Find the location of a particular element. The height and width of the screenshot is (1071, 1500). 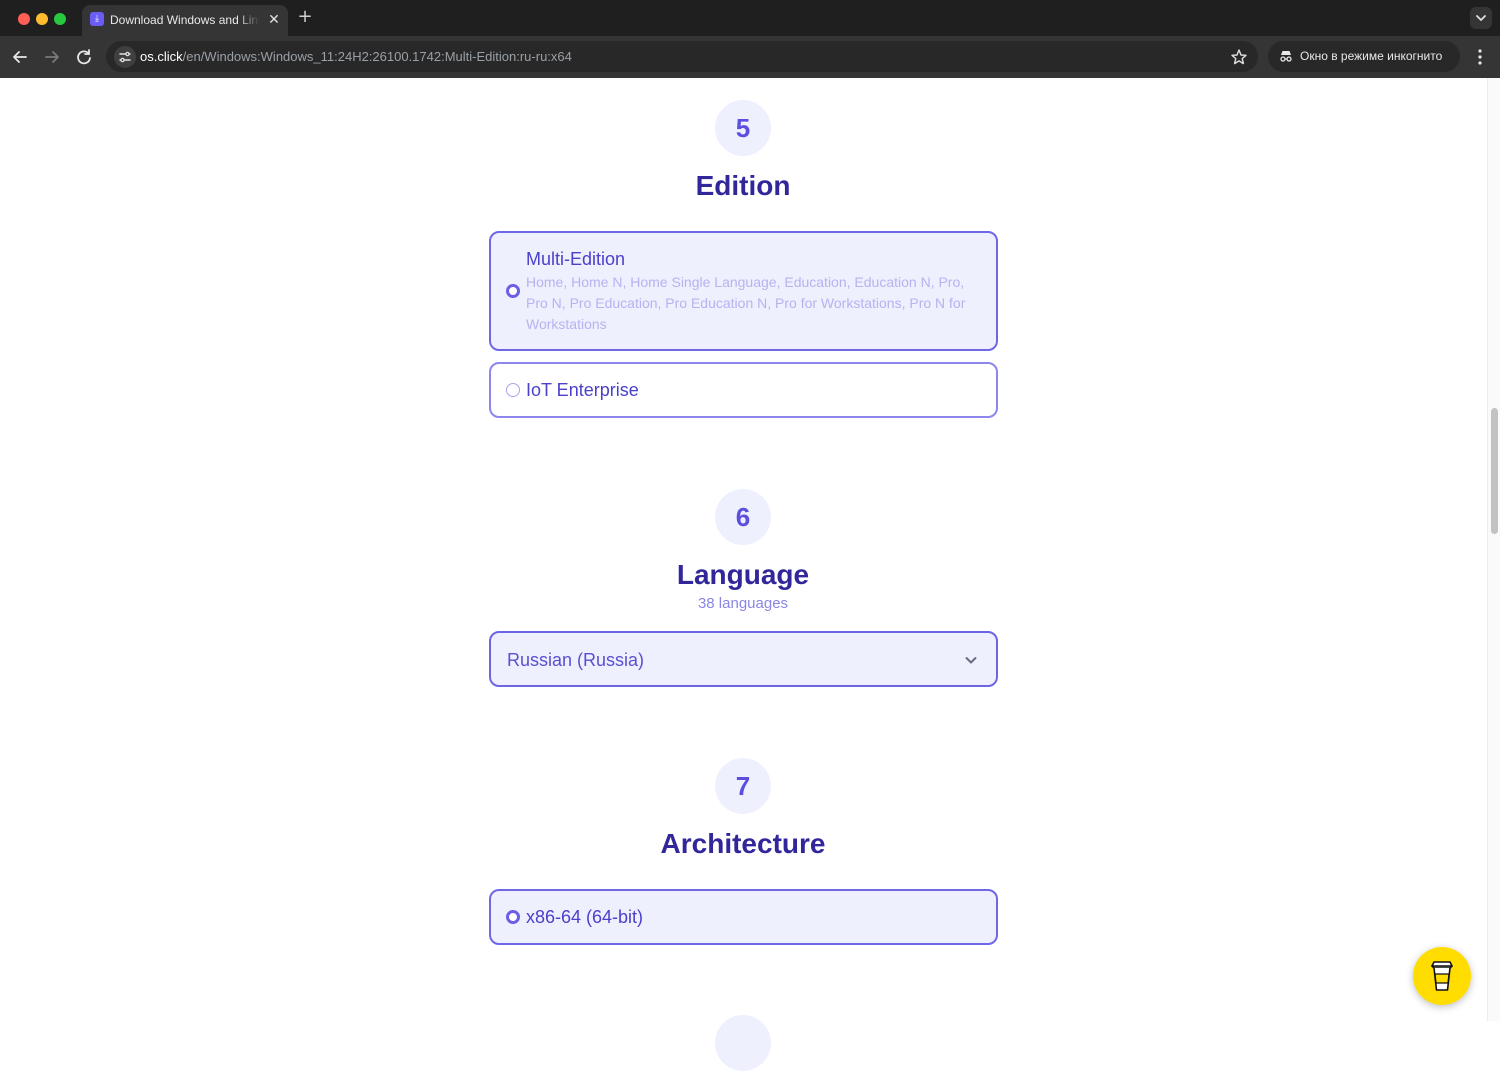

coffee-cup-icon is located at coordinates (1442, 976).